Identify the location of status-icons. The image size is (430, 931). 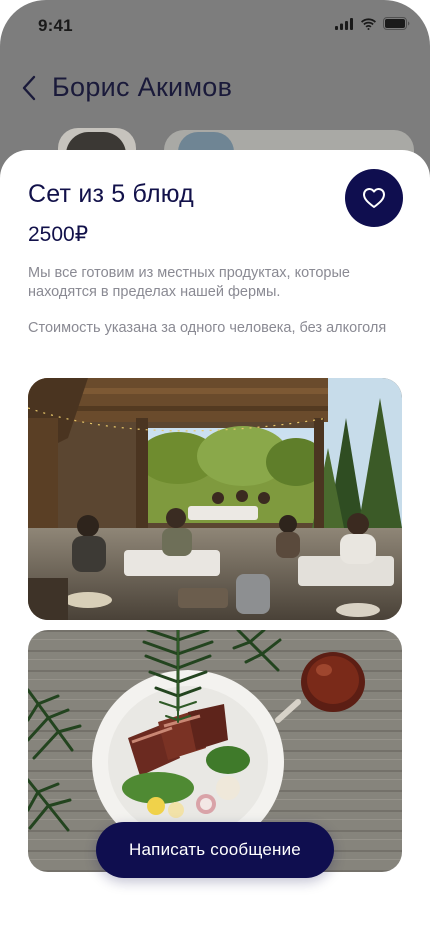
(372, 23).